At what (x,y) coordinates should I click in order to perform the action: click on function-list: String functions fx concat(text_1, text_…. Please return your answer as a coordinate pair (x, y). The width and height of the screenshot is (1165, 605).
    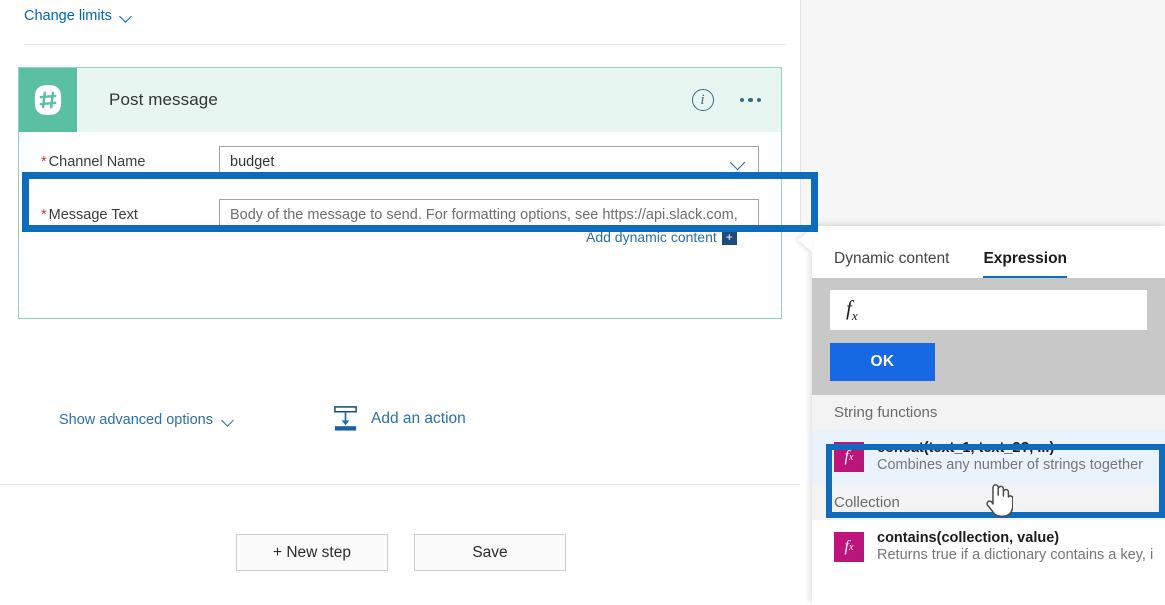
    Looking at the image, I should click on (988, 485).